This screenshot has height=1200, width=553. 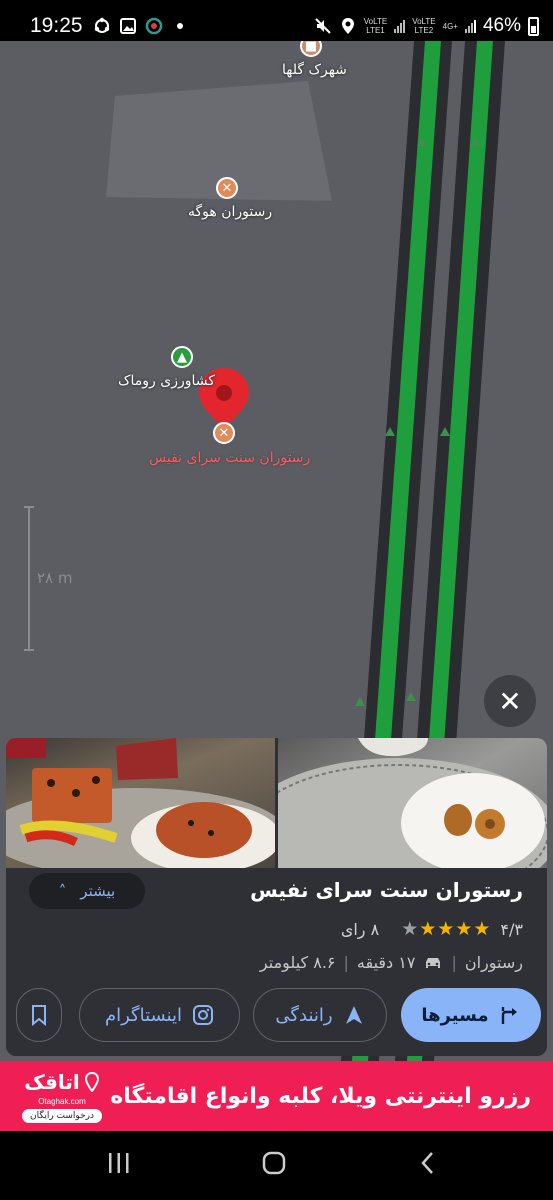 I want to click on map-scale-bar, so click(x=29, y=578).